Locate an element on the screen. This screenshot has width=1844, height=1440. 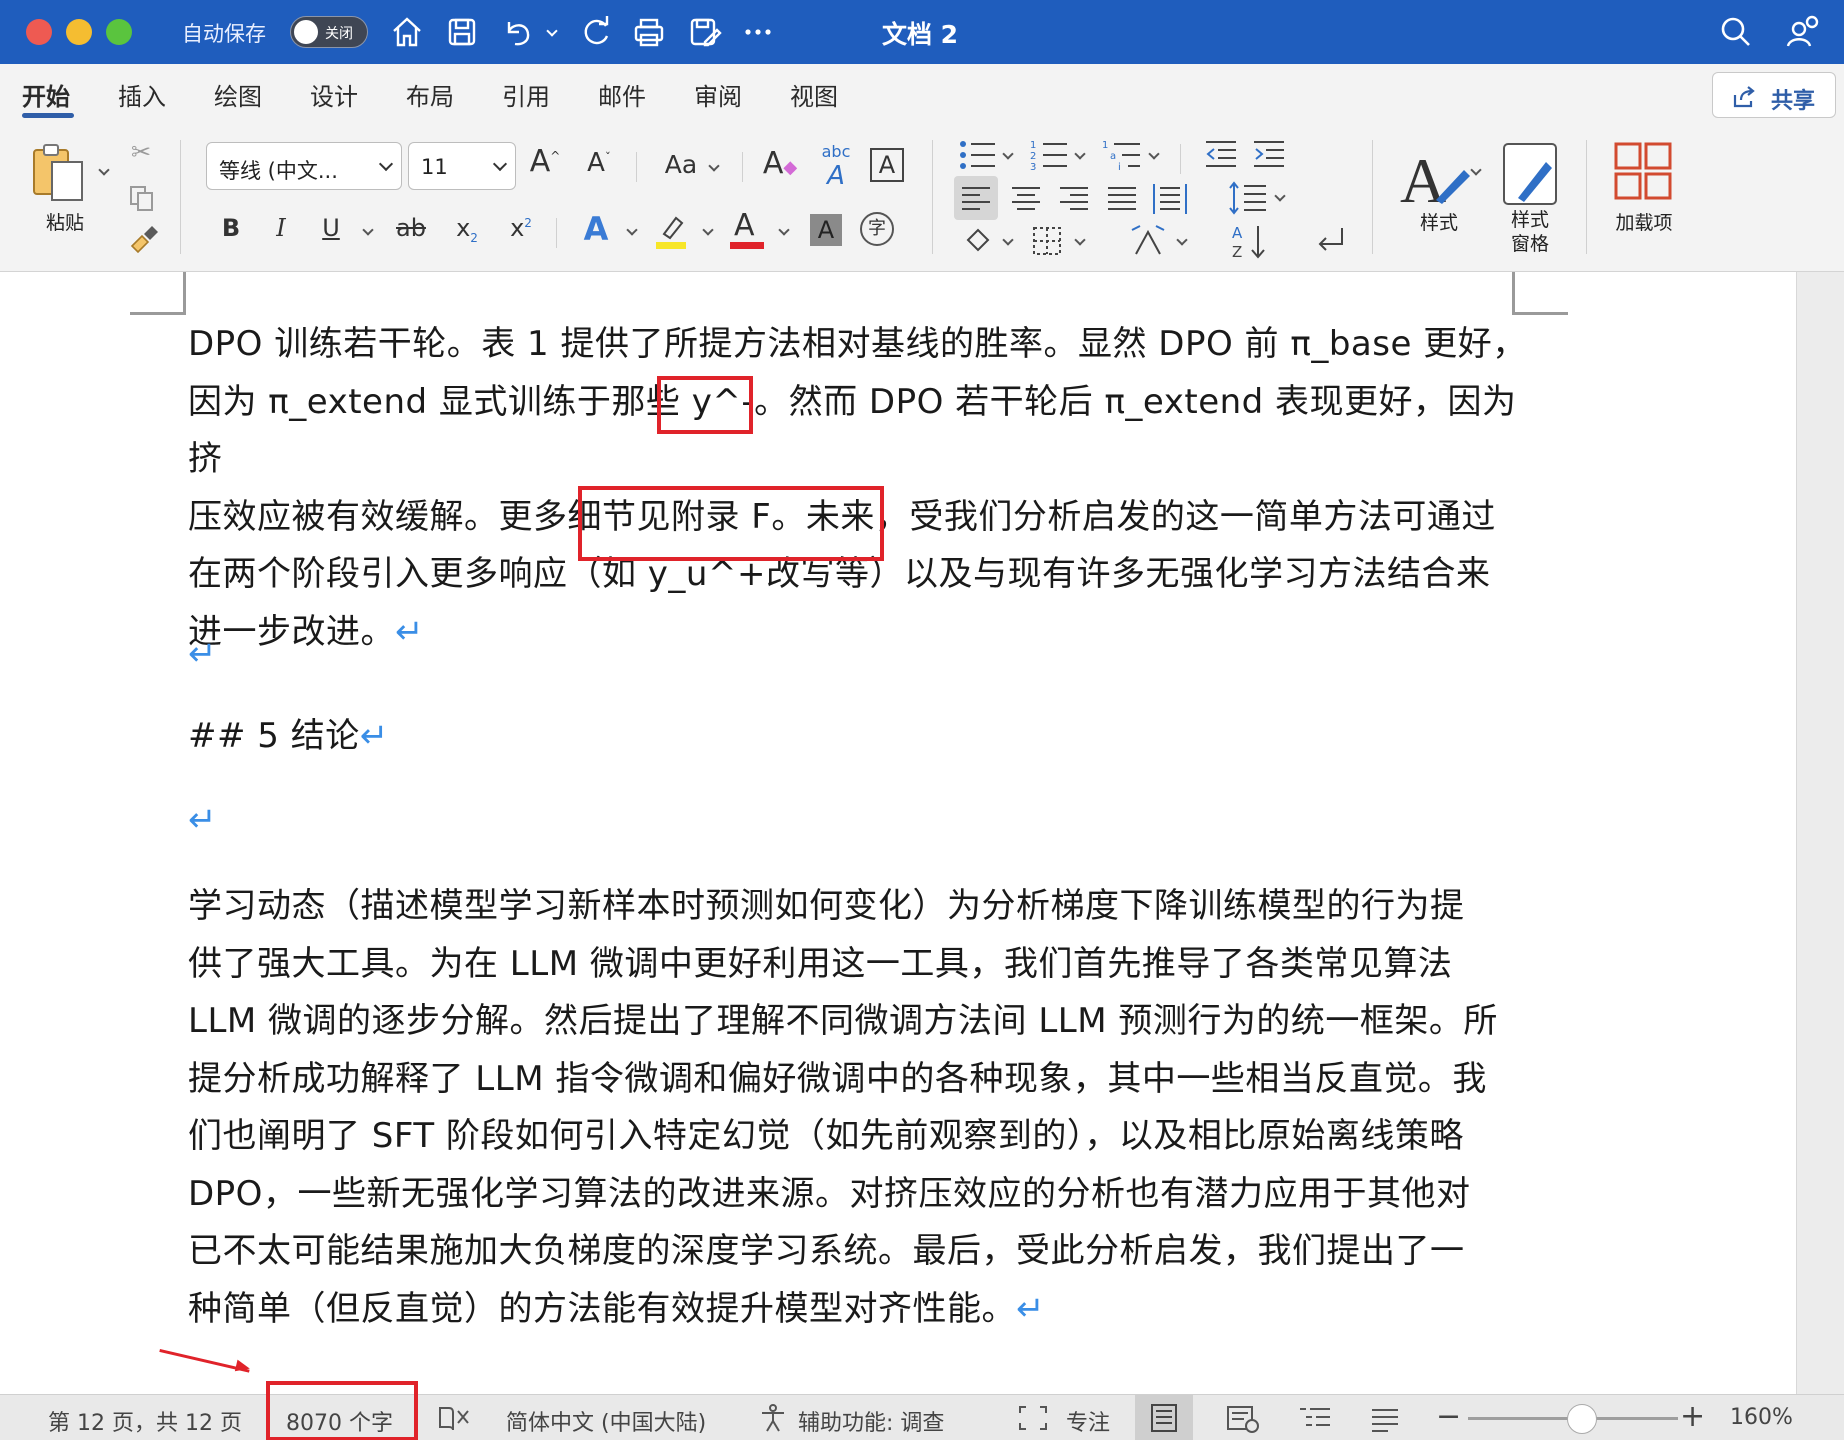
multilevel-list-icon: 1ai is located at coordinates (1123, 155).